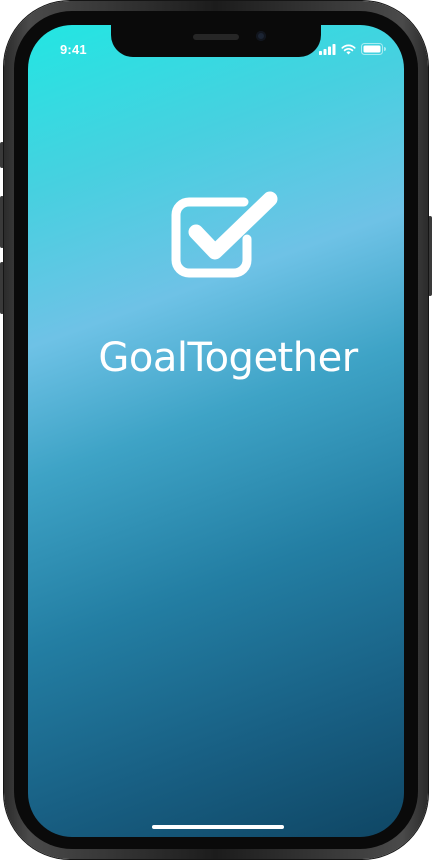 The height and width of the screenshot is (862, 433). I want to click on wifi-icon, so click(348, 49).